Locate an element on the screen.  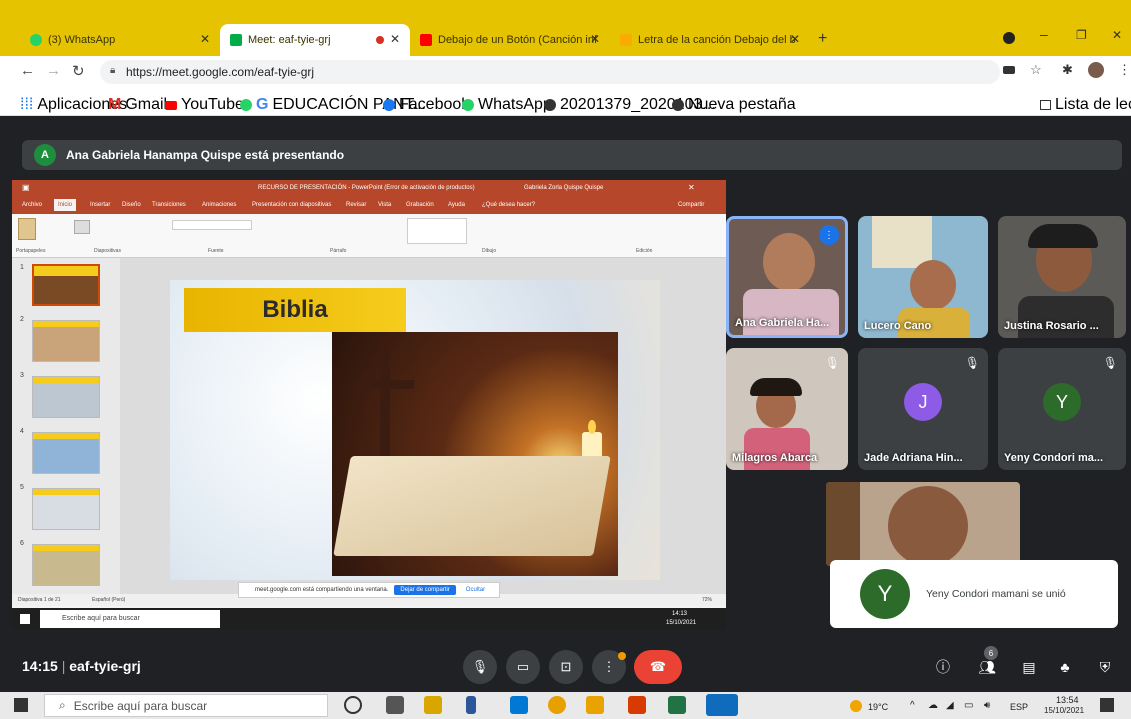
activities-icon: ♣ is located at coordinates (1065, 667).